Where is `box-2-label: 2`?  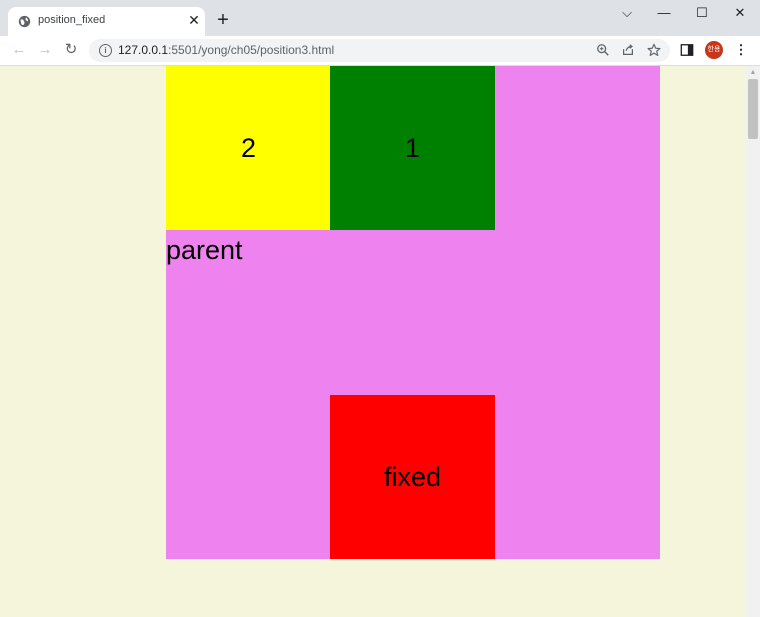 box-2-label: 2 is located at coordinates (248, 147).